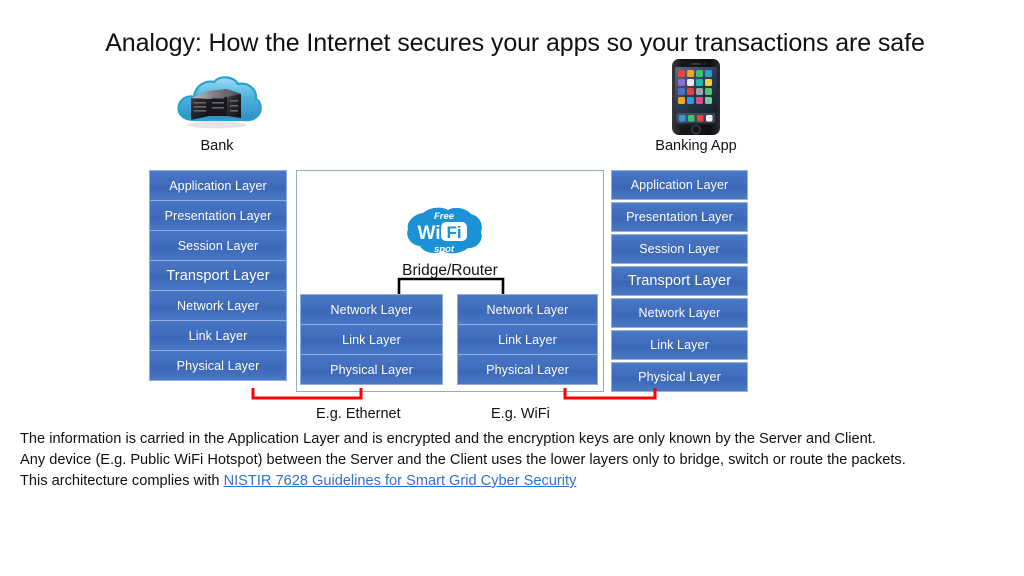 The image size is (1024, 576). Describe the element at coordinates (444, 233) in the screenshot. I see `free-wifi-spot-icon: Free Wi Fi spot` at that location.